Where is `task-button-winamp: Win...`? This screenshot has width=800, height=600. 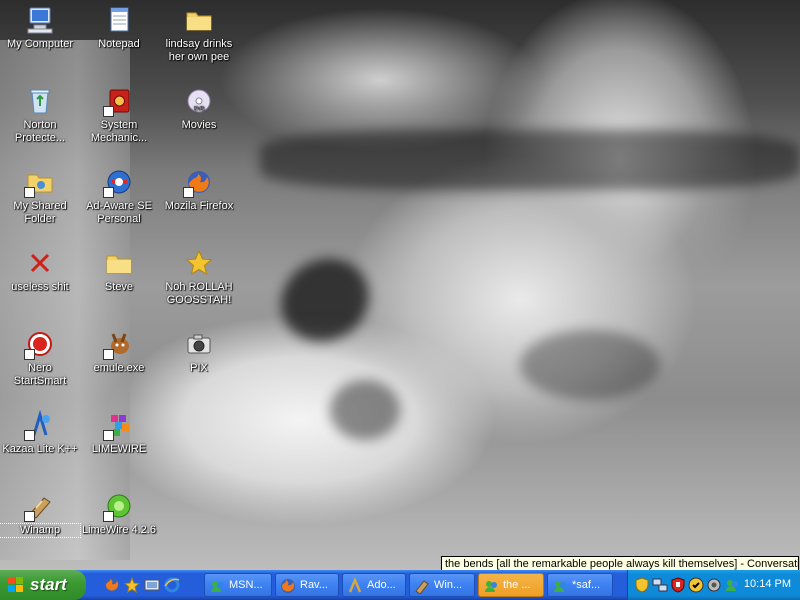
task-button-winamp: Win... is located at coordinates (442, 585).